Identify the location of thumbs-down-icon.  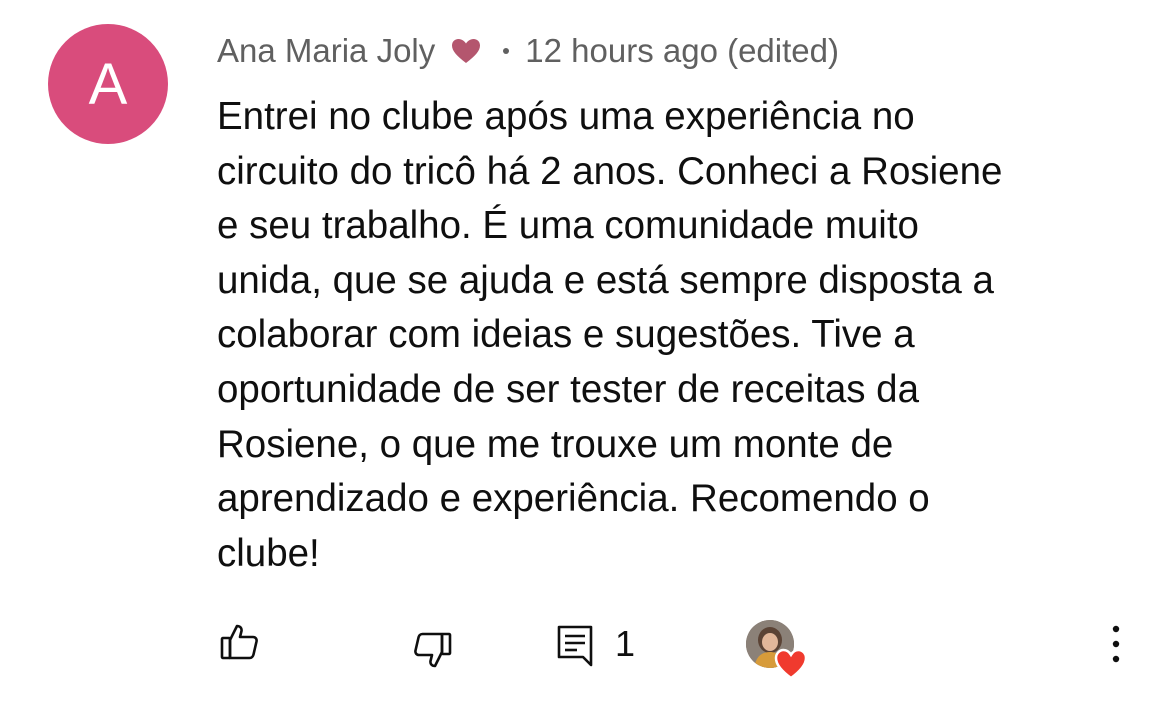
(433, 650).